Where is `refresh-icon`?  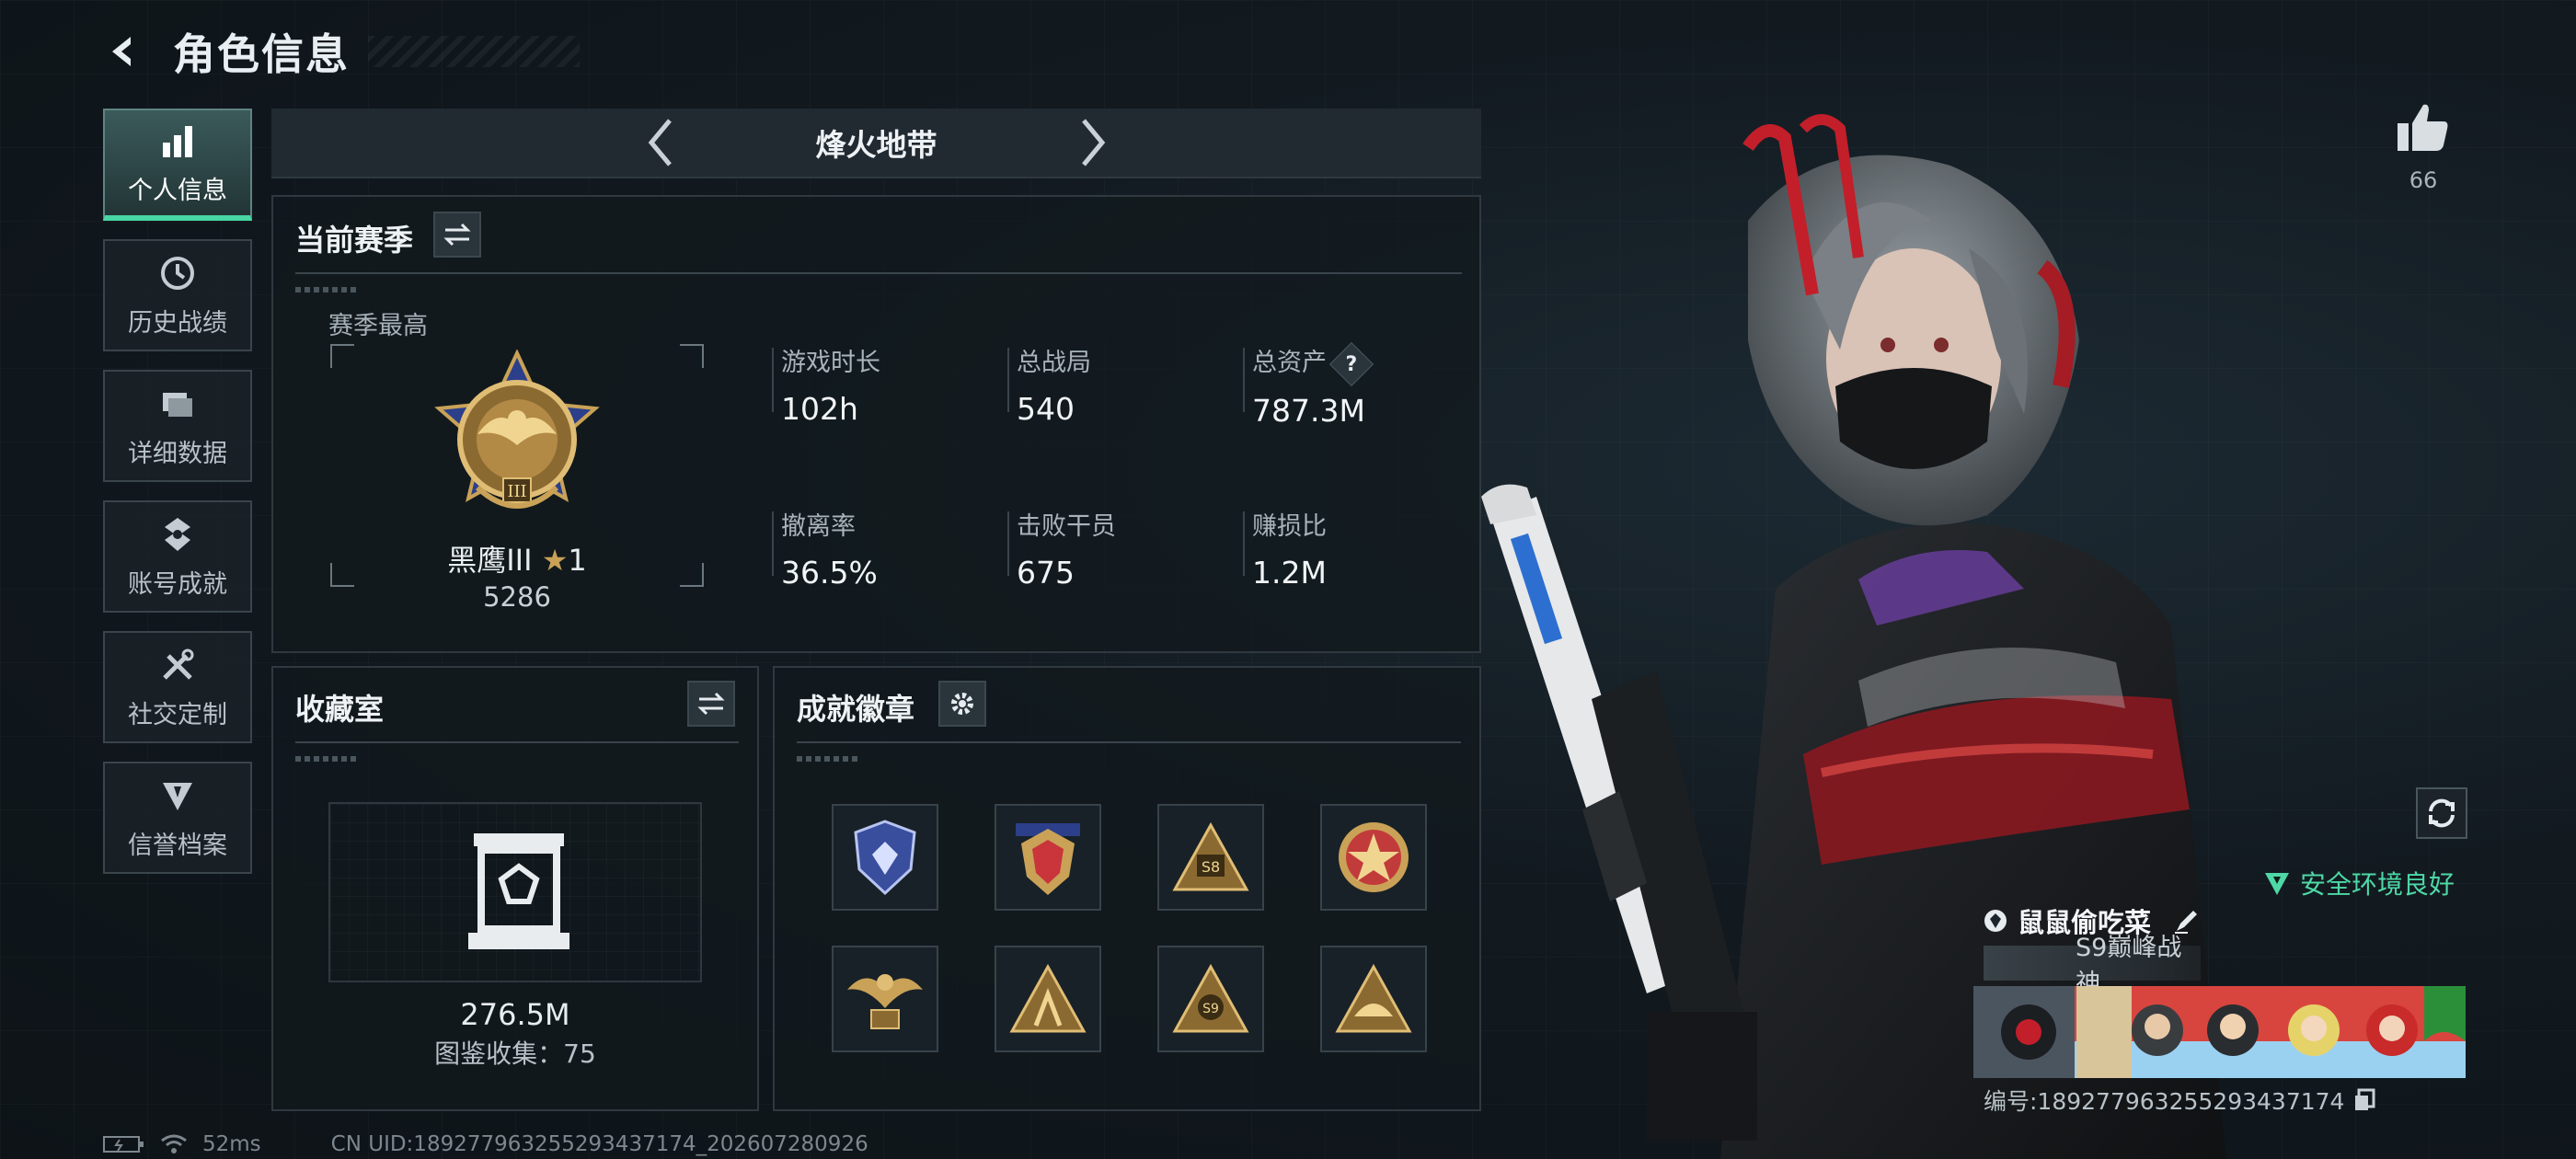
refresh-icon is located at coordinates (2442, 813).